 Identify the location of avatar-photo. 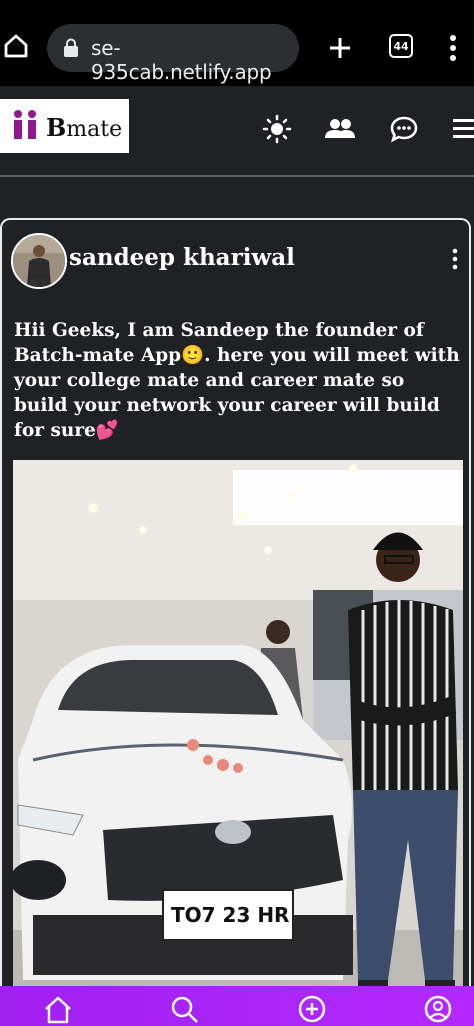
(39, 261).